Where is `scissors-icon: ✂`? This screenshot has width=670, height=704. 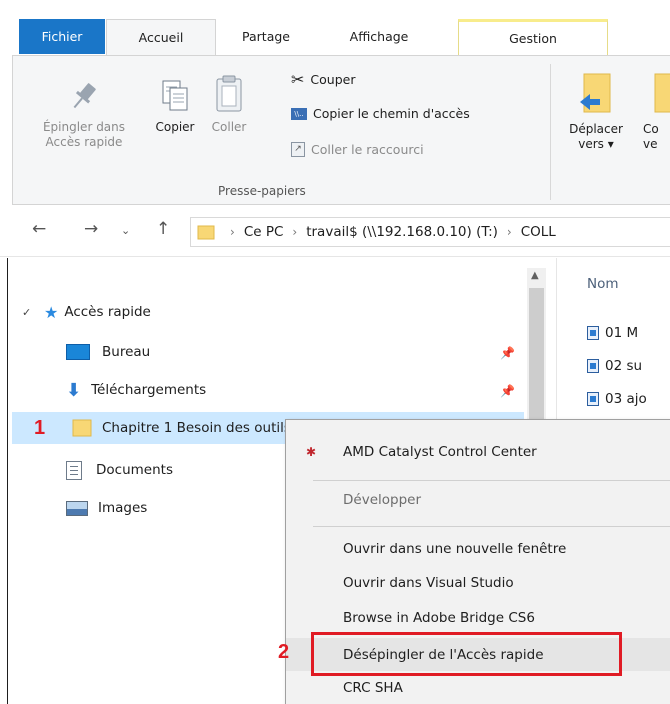
scissors-icon: ✂ is located at coordinates (298, 79).